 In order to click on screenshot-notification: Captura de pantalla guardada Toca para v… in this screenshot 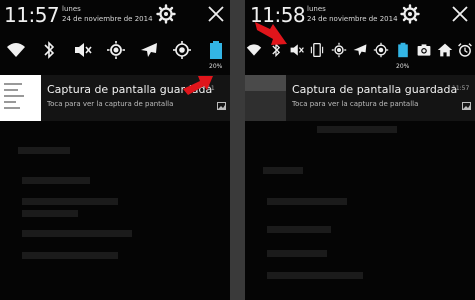, I will do `click(360, 98)`.